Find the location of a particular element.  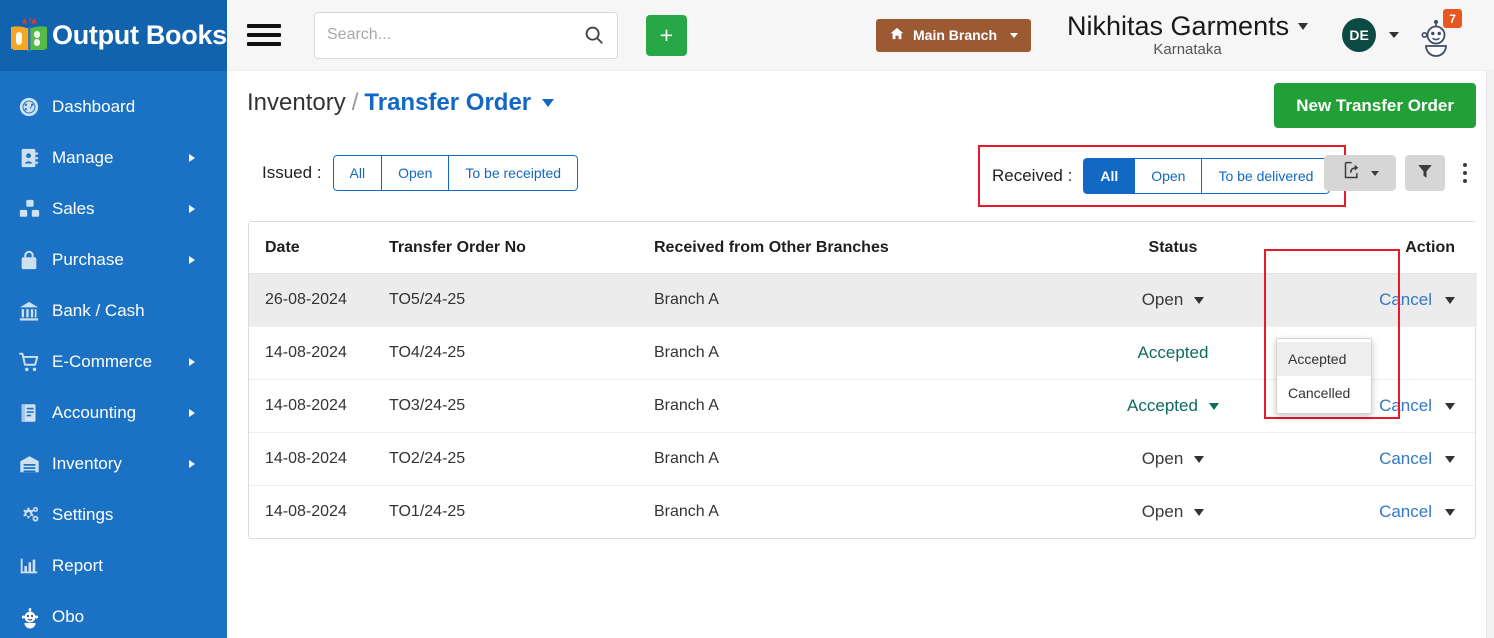

sidebar-item-dashboard: Dashboard is located at coordinates (113, 106).